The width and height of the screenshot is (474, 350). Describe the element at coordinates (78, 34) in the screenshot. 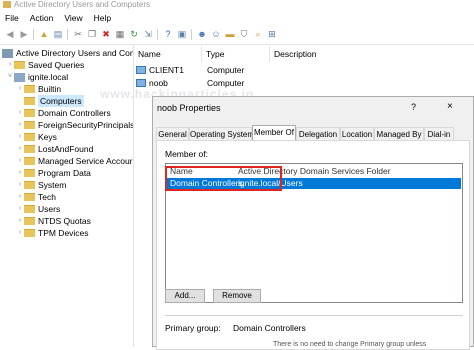

I see `cut-icon: ✂` at that location.